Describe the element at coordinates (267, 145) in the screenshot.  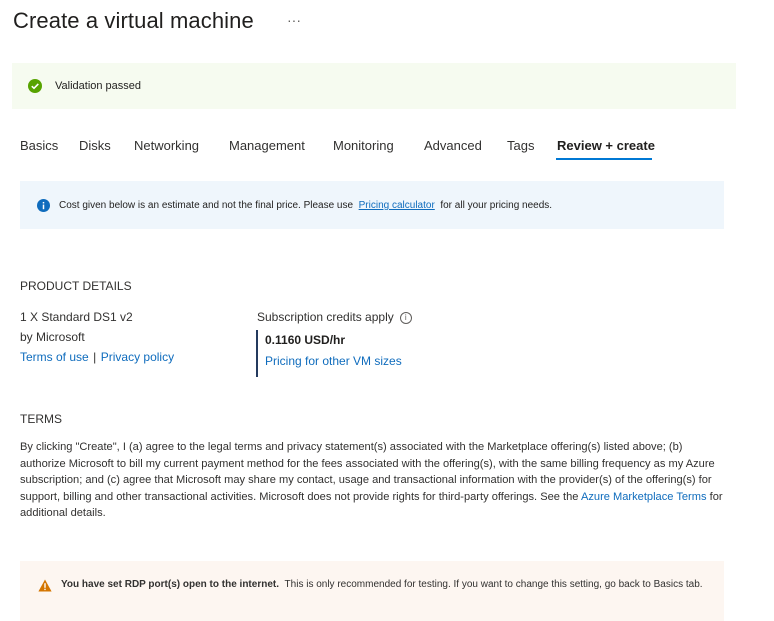
I see `tab-management: Management` at that location.